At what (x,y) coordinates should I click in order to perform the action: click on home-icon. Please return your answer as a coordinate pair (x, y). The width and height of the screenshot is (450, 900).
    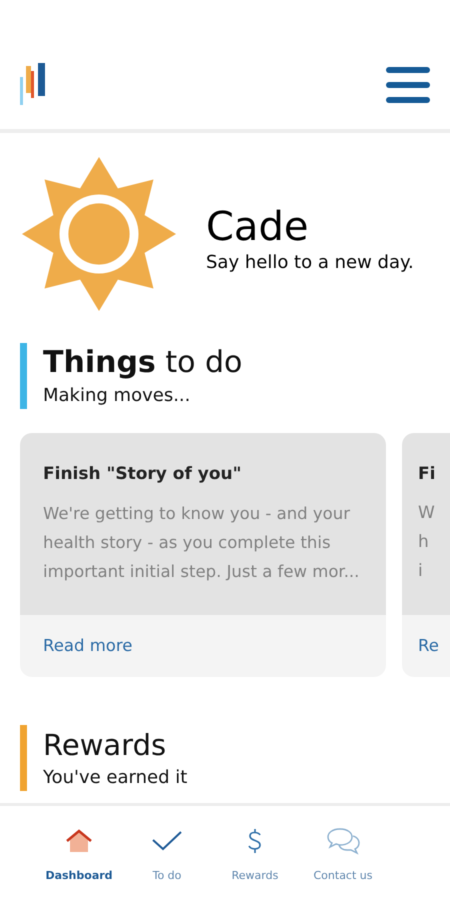
    Looking at the image, I should click on (79, 841).